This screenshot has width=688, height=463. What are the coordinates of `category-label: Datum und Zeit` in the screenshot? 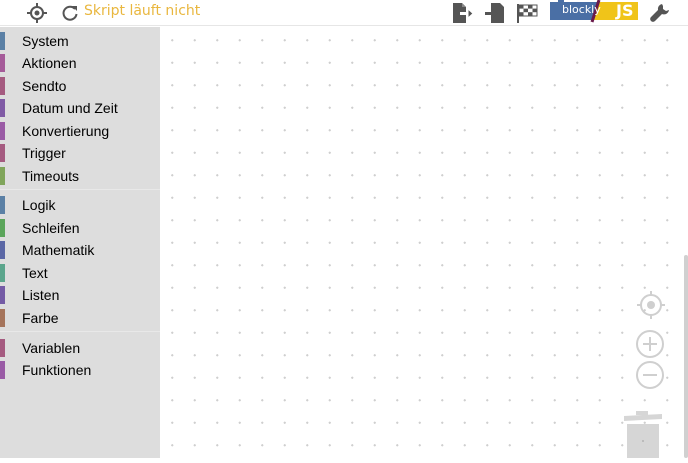 It's located at (70, 108).